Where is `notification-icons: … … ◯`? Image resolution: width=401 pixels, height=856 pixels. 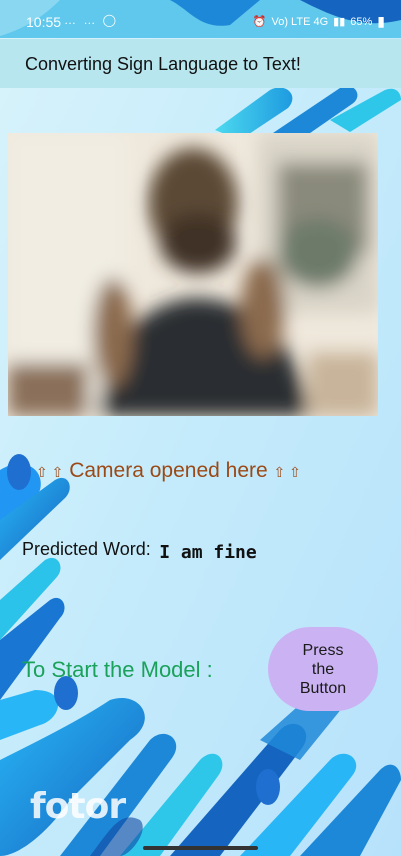 notification-icons: … … ◯ is located at coordinates (91, 20).